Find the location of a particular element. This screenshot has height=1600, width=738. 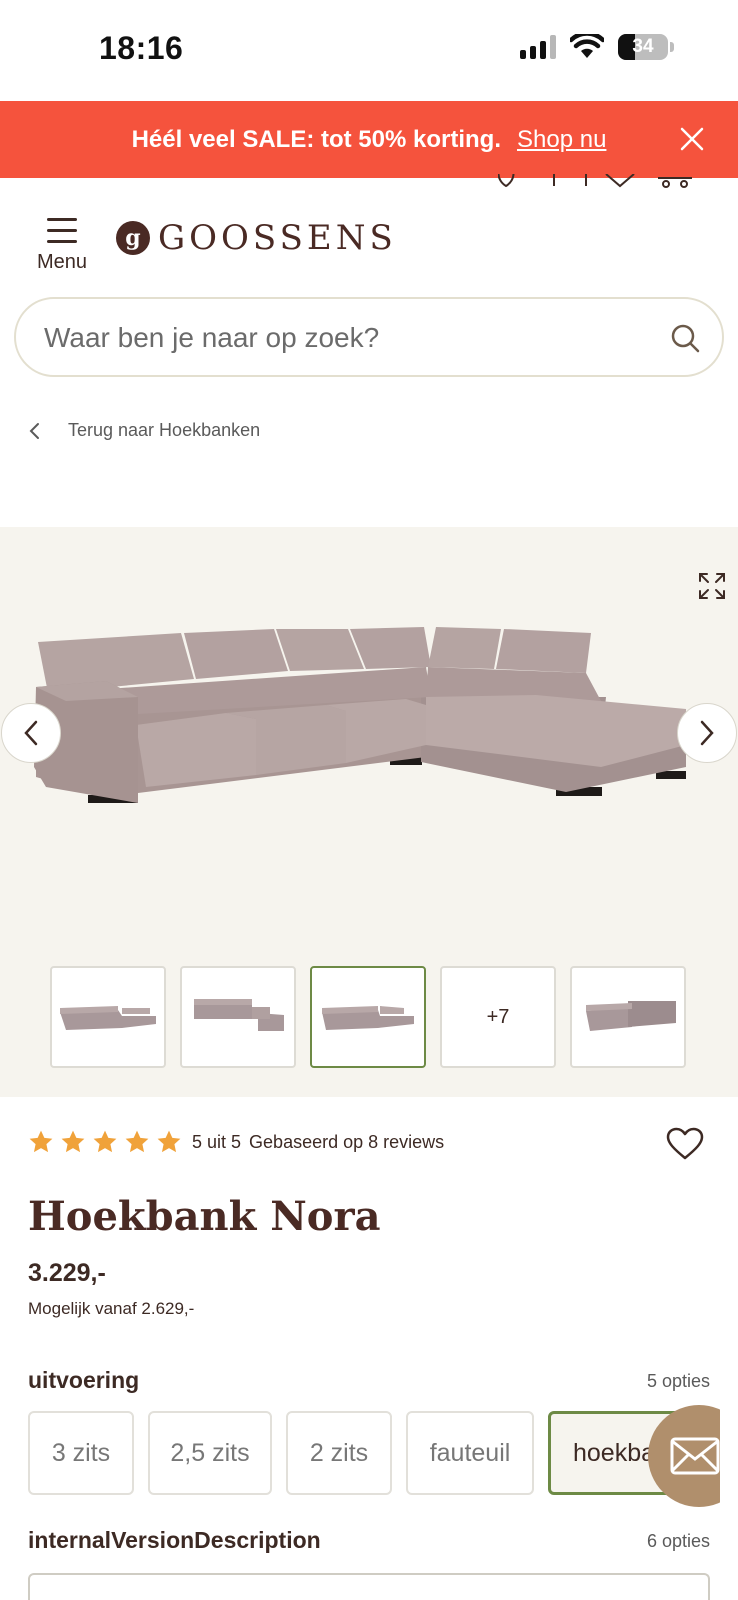

wifi-icon is located at coordinates (587, 46).